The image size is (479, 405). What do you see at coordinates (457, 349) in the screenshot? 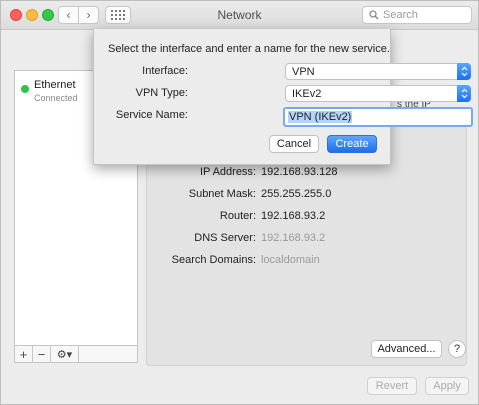
I see `help-button: ?` at bounding box center [457, 349].